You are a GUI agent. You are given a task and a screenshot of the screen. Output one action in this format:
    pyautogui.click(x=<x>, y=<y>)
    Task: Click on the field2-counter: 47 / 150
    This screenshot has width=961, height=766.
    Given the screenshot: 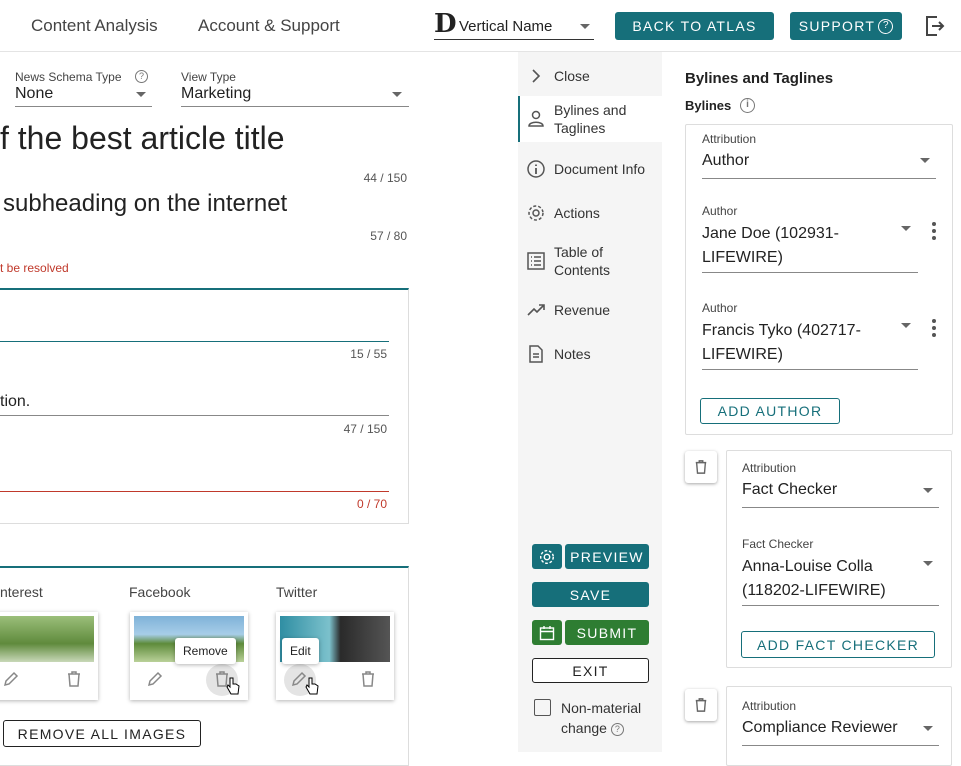 What is the action you would take?
    pyautogui.click(x=365, y=429)
    